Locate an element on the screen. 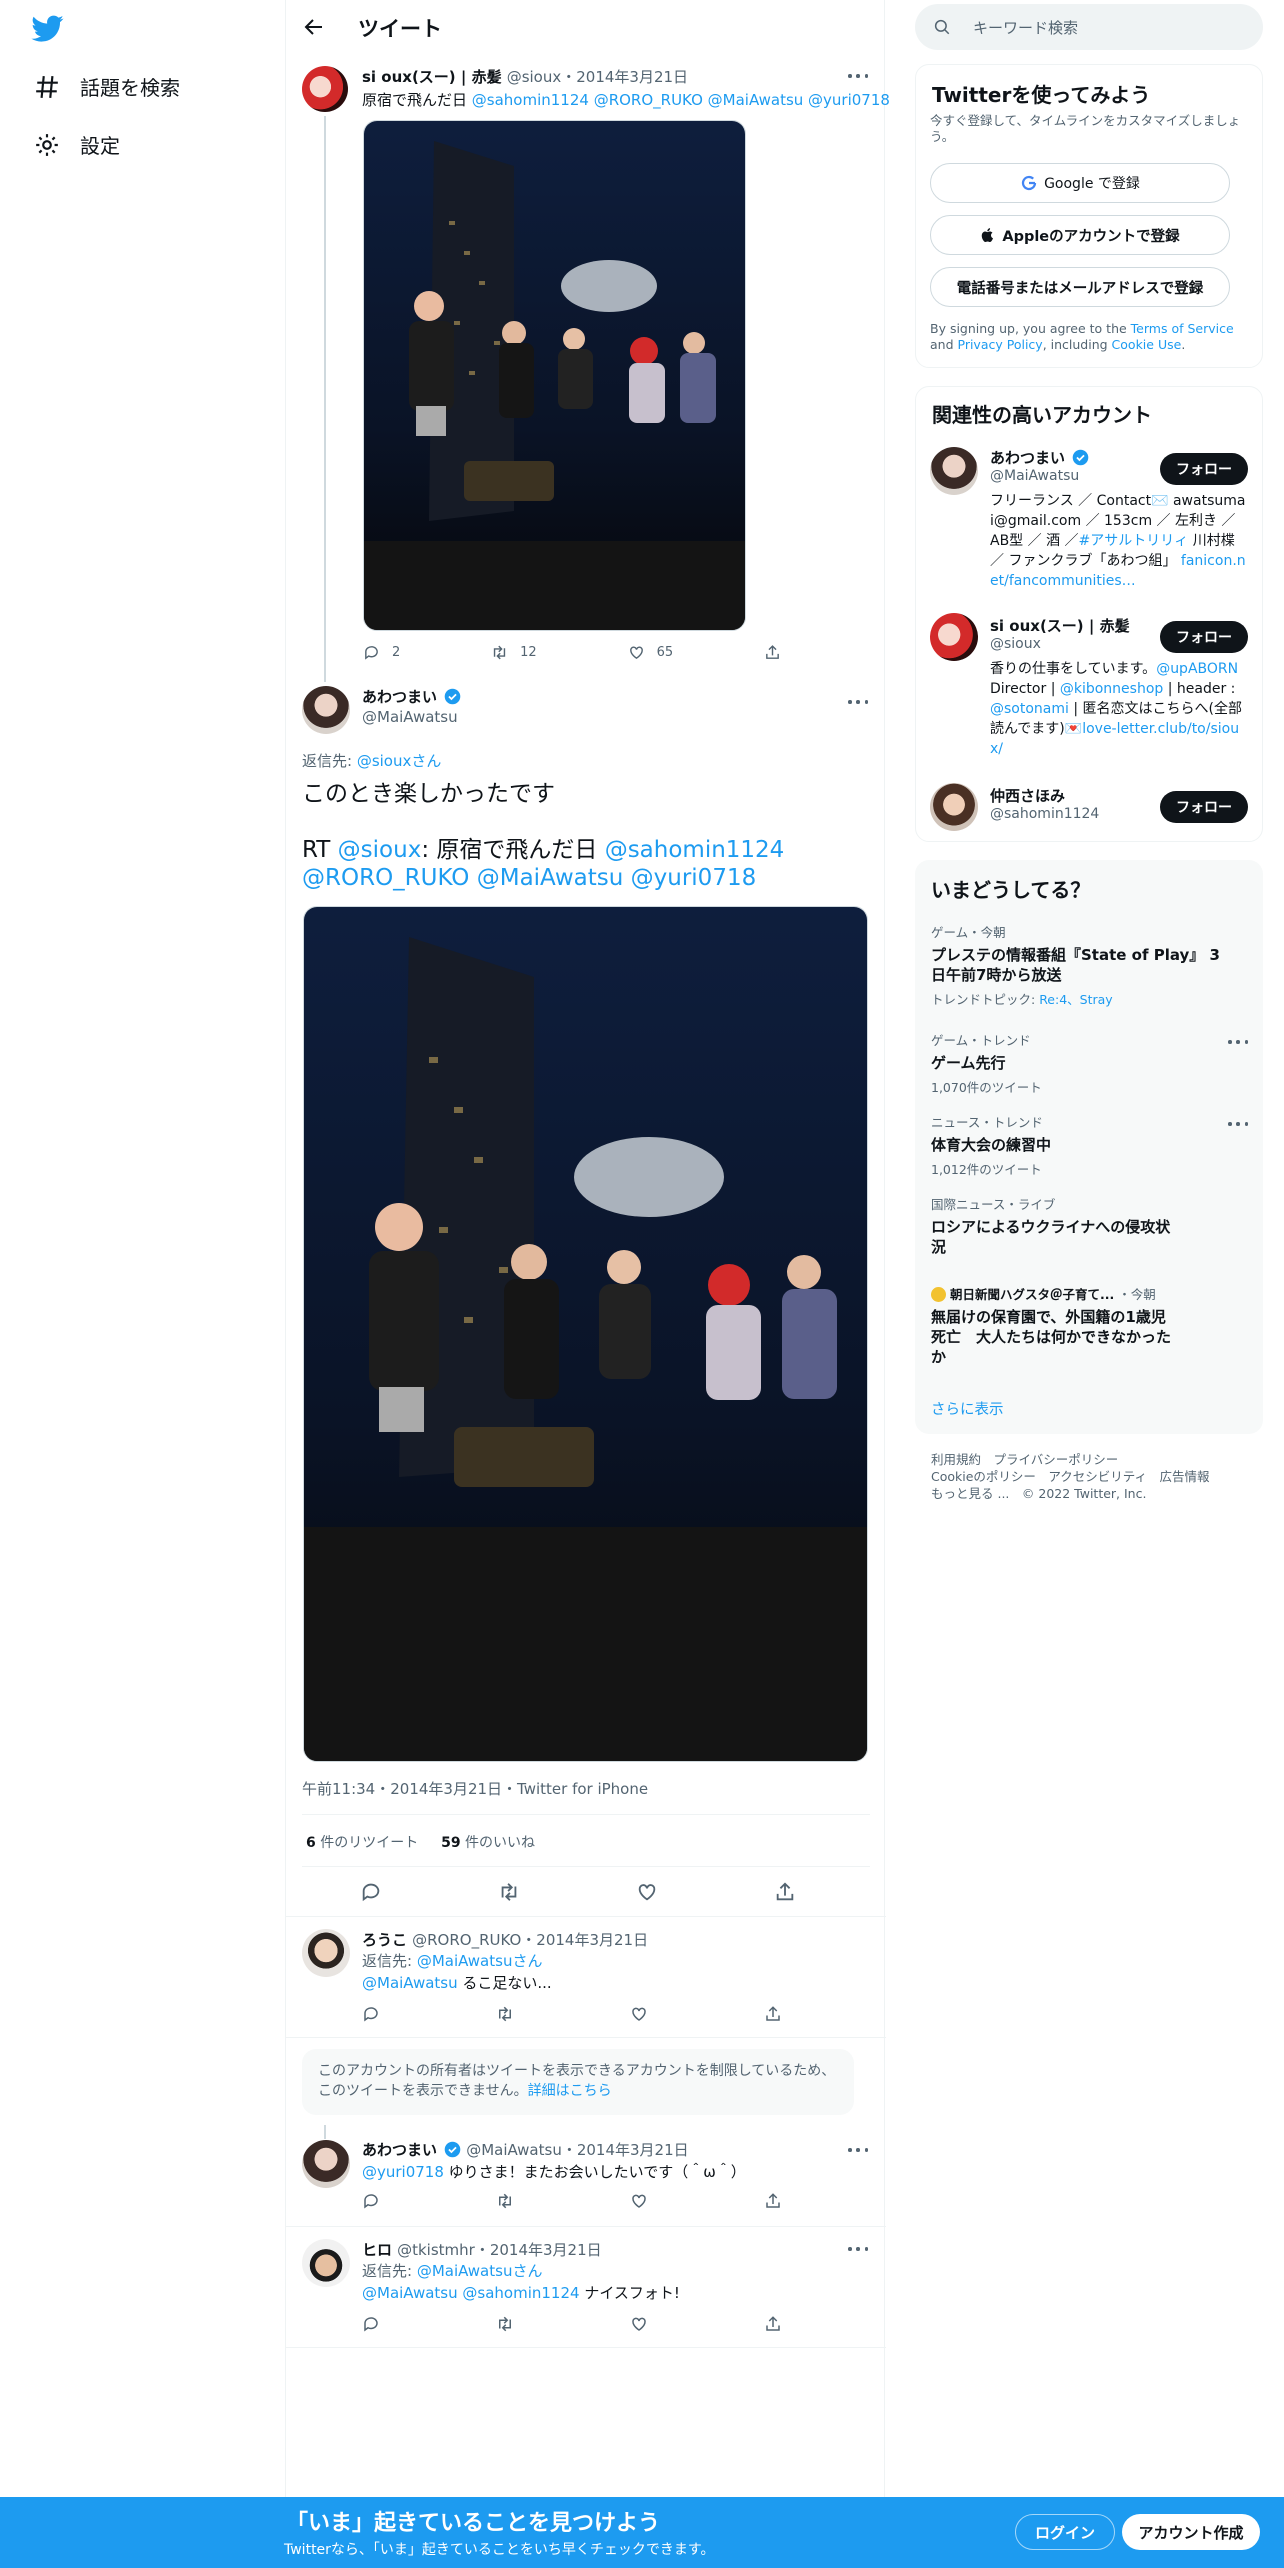 This screenshot has width=1284, height=2568. reply-to-link: @siouxさん is located at coordinates (399, 761).